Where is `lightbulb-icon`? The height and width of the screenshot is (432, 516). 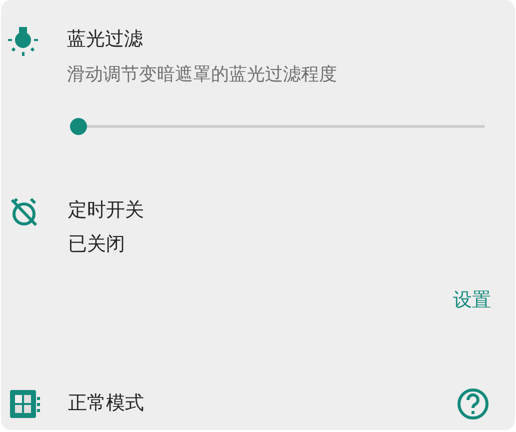
lightbulb-icon is located at coordinates (23, 42).